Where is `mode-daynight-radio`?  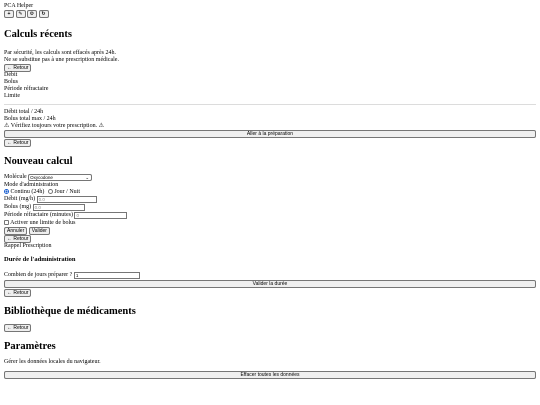
mode-daynight-radio is located at coordinates (50, 191).